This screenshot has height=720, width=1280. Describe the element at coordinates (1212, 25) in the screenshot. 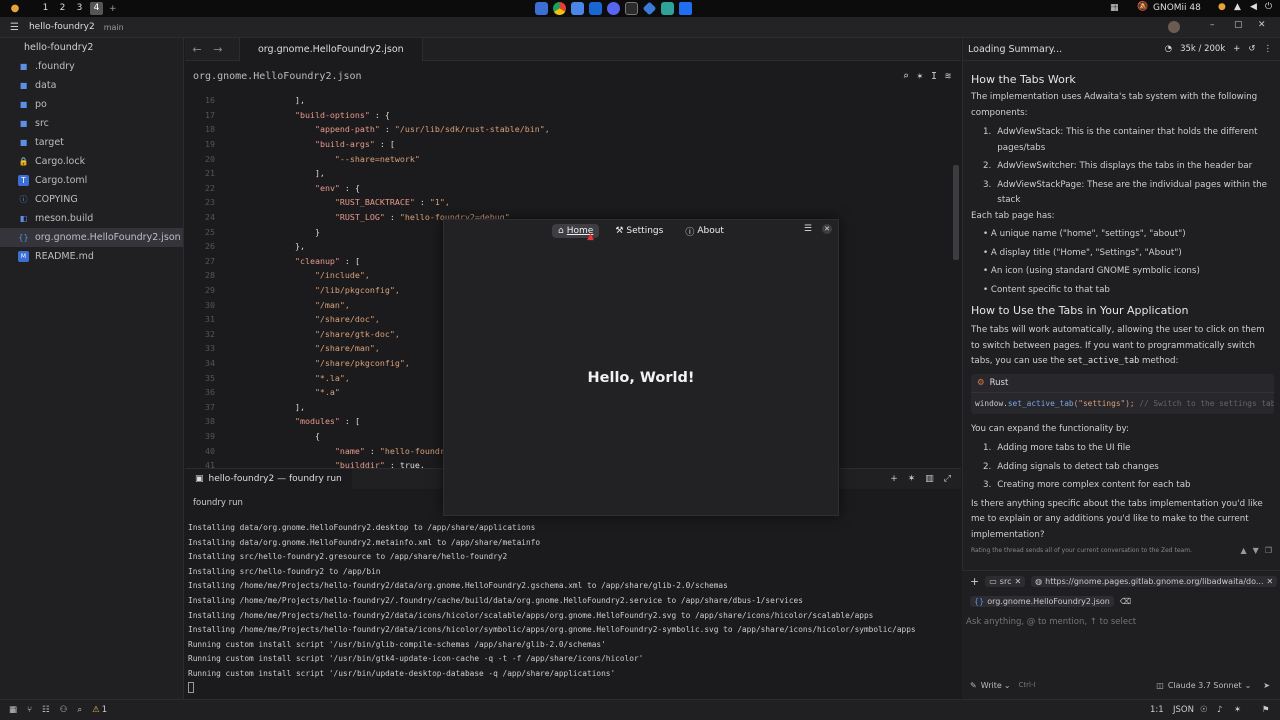

I see `minimize-icon: –` at that location.